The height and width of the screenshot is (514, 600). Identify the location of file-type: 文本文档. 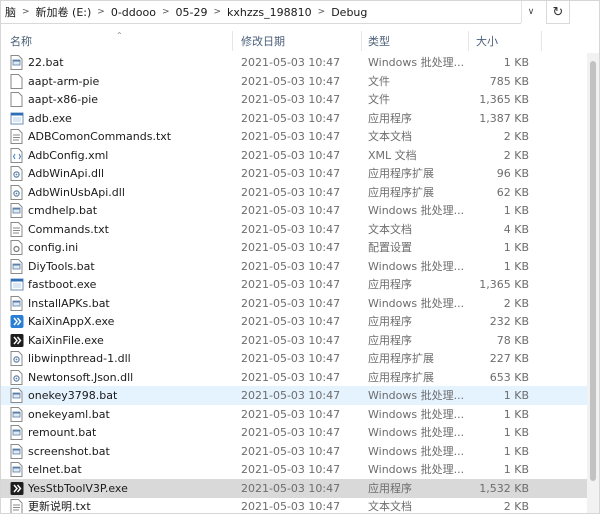
(390, 136).